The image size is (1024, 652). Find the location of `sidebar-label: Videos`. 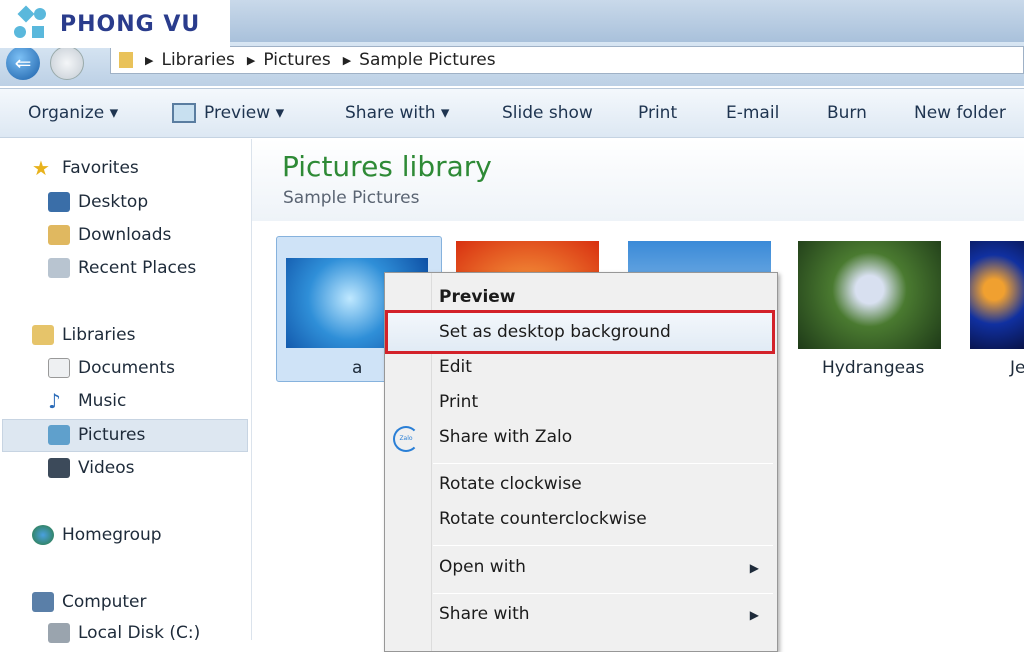

sidebar-label: Videos is located at coordinates (106, 468).